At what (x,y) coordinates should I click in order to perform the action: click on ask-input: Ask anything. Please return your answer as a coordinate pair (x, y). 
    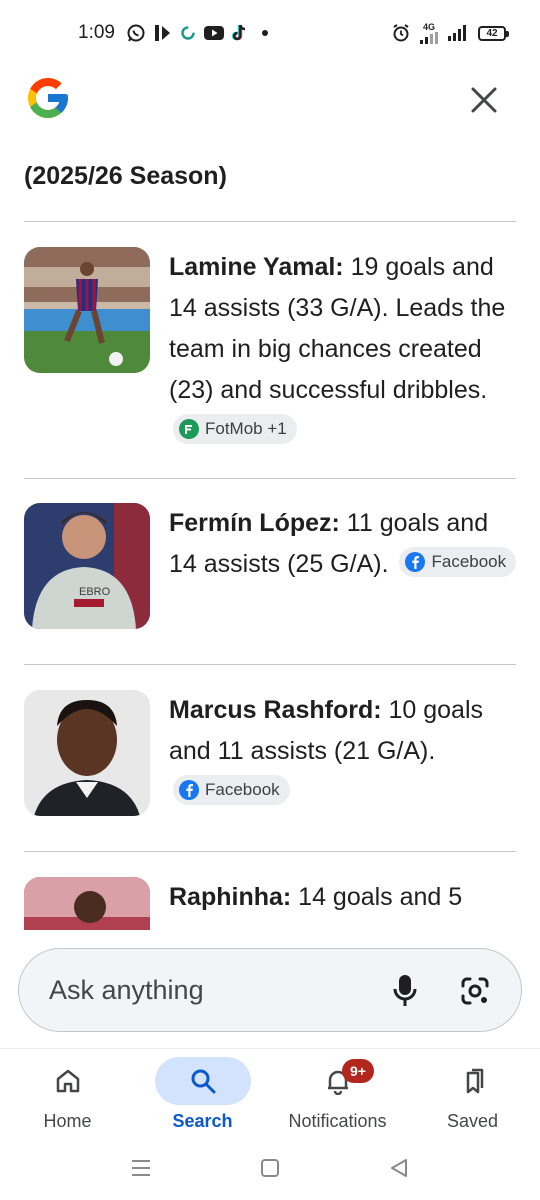
    Looking at the image, I should click on (270, 990).